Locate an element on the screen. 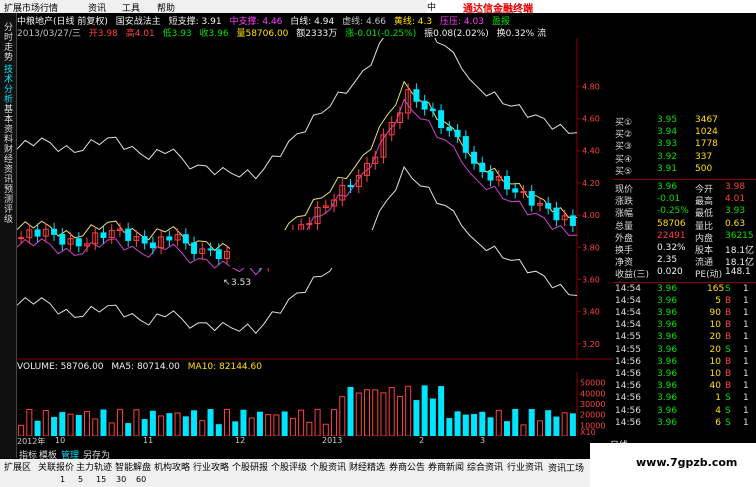 This screenshot has height=487, width=756. volume-label: VOLUME: 58706.00 is located at coordinates (60, 367).